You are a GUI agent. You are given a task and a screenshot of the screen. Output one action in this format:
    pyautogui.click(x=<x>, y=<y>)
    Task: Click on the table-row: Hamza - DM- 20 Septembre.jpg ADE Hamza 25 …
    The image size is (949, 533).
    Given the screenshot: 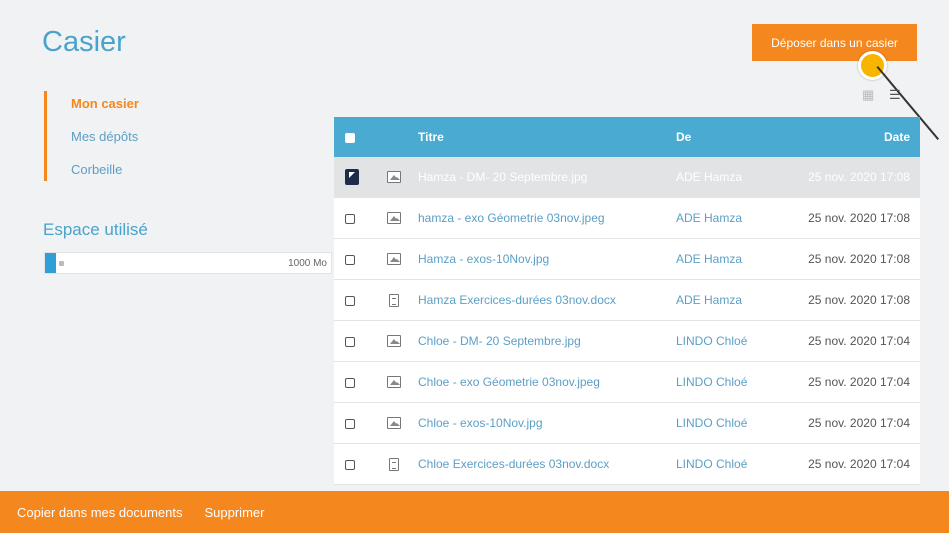 What is the action you would take?
    pyautogui.click(x=627, y=177)
    